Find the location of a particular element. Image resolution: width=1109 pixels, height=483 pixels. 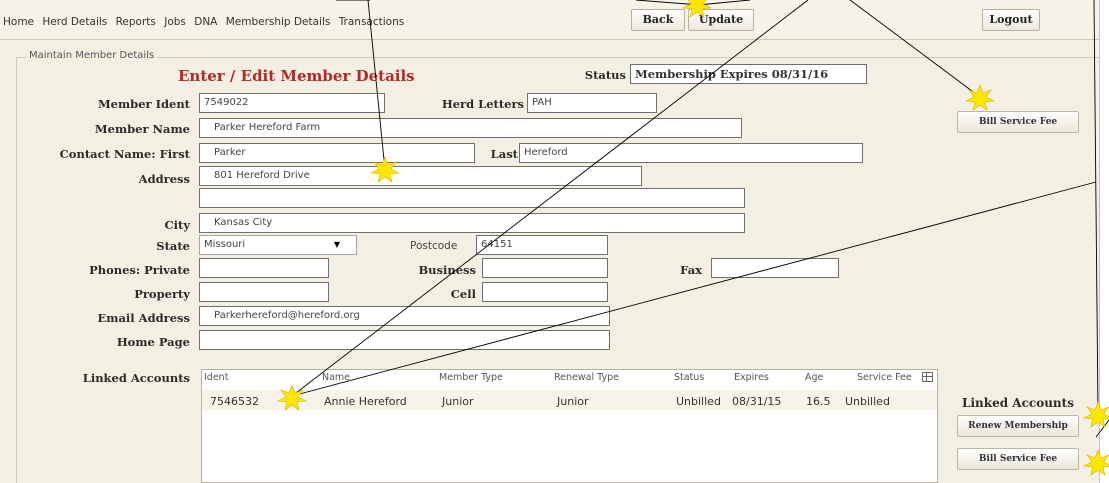

linked-accounts-label: Linked Accounts is located at coordinates (136, 378).